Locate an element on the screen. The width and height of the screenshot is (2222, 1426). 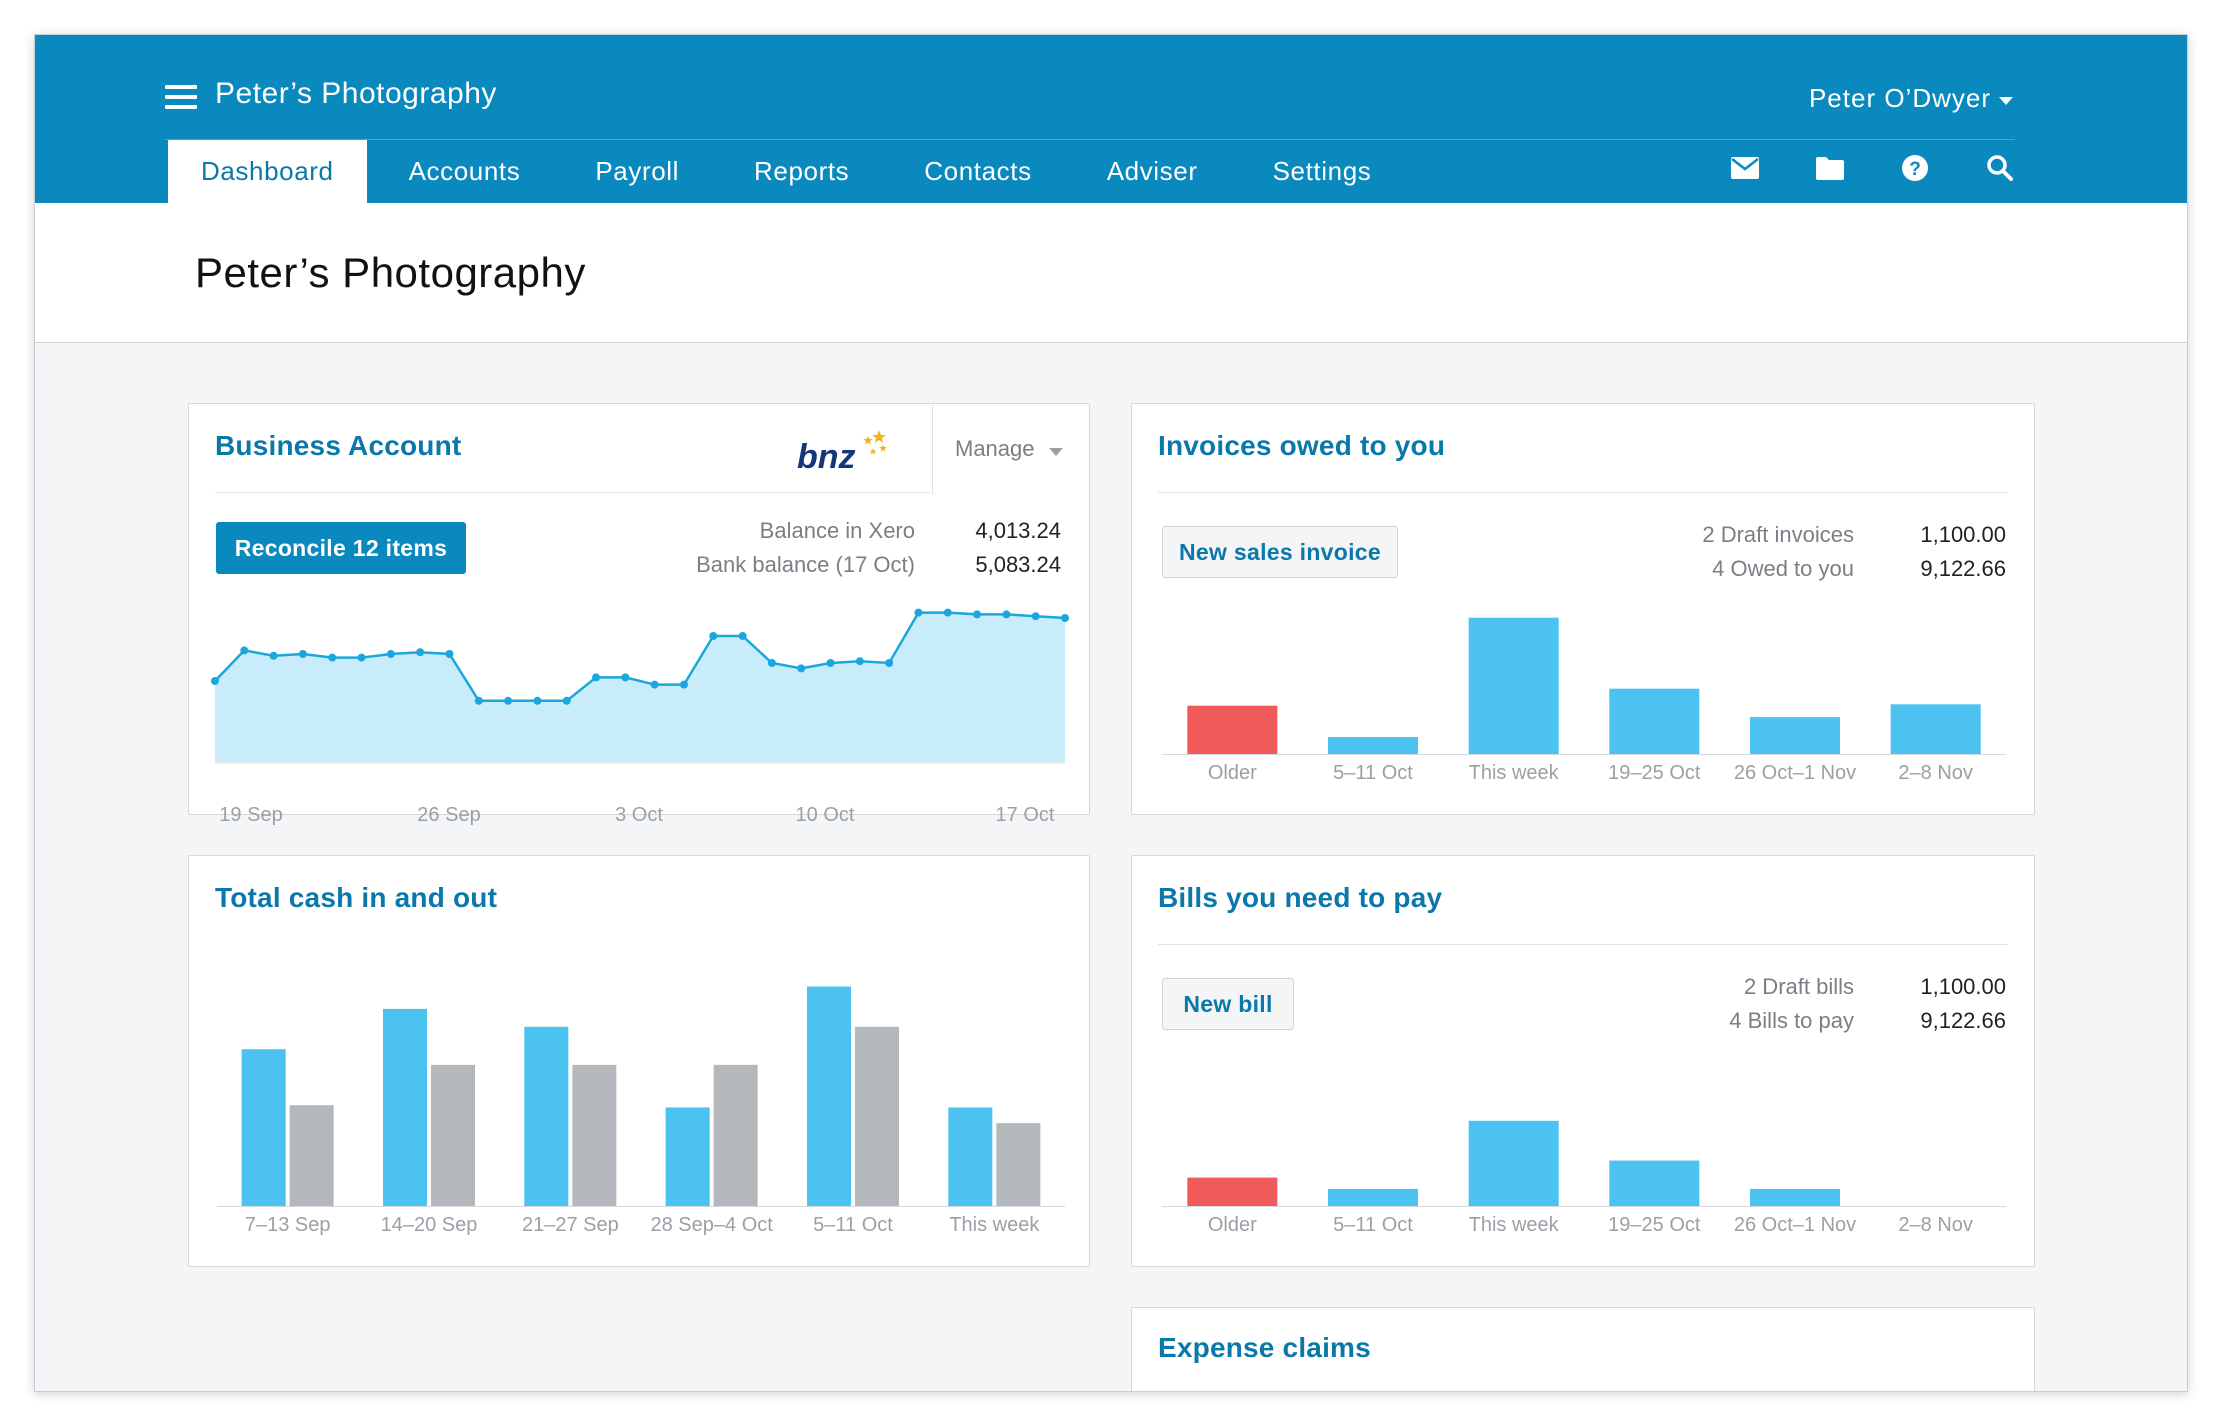
tab-payroll: Payroll is located at coordinates (637, 171).